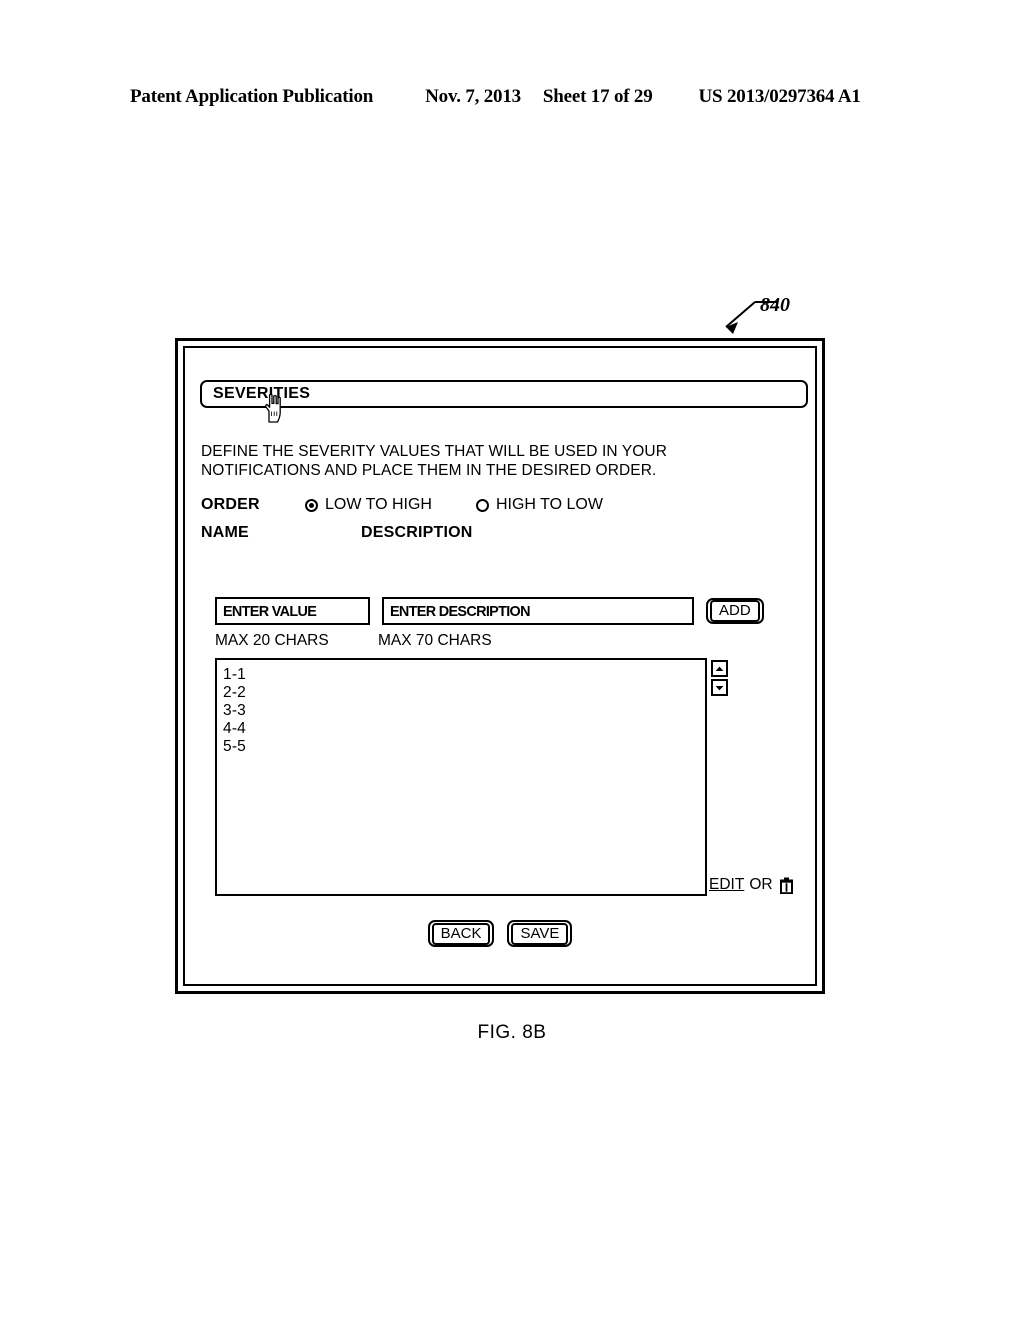  Describe the element at coordinates (252, 96) in the screenshot. I see `publication-label: Patent Application Publication` at that location.